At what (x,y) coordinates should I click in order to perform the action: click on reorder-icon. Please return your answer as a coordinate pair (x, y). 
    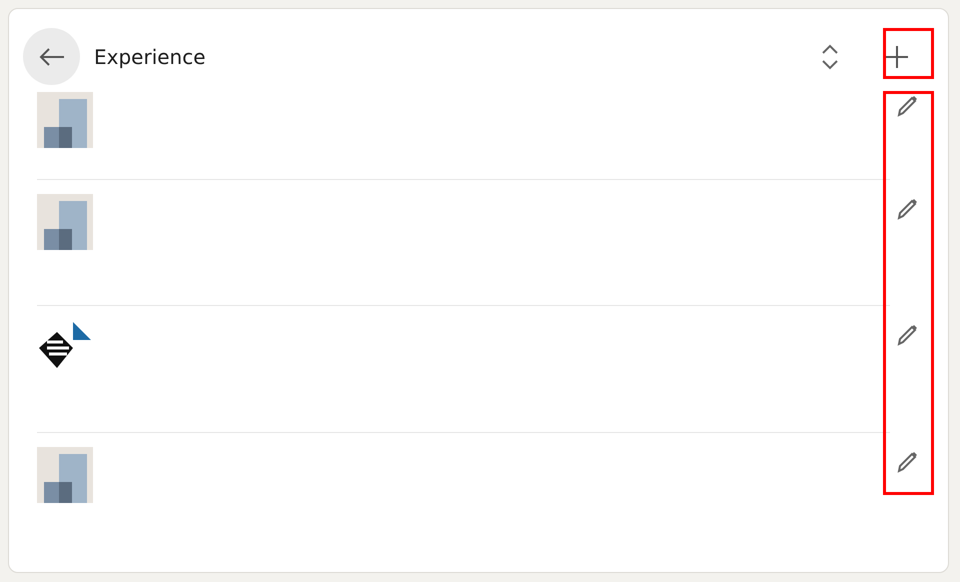
    Looking at the image, I should click on (830, 57).